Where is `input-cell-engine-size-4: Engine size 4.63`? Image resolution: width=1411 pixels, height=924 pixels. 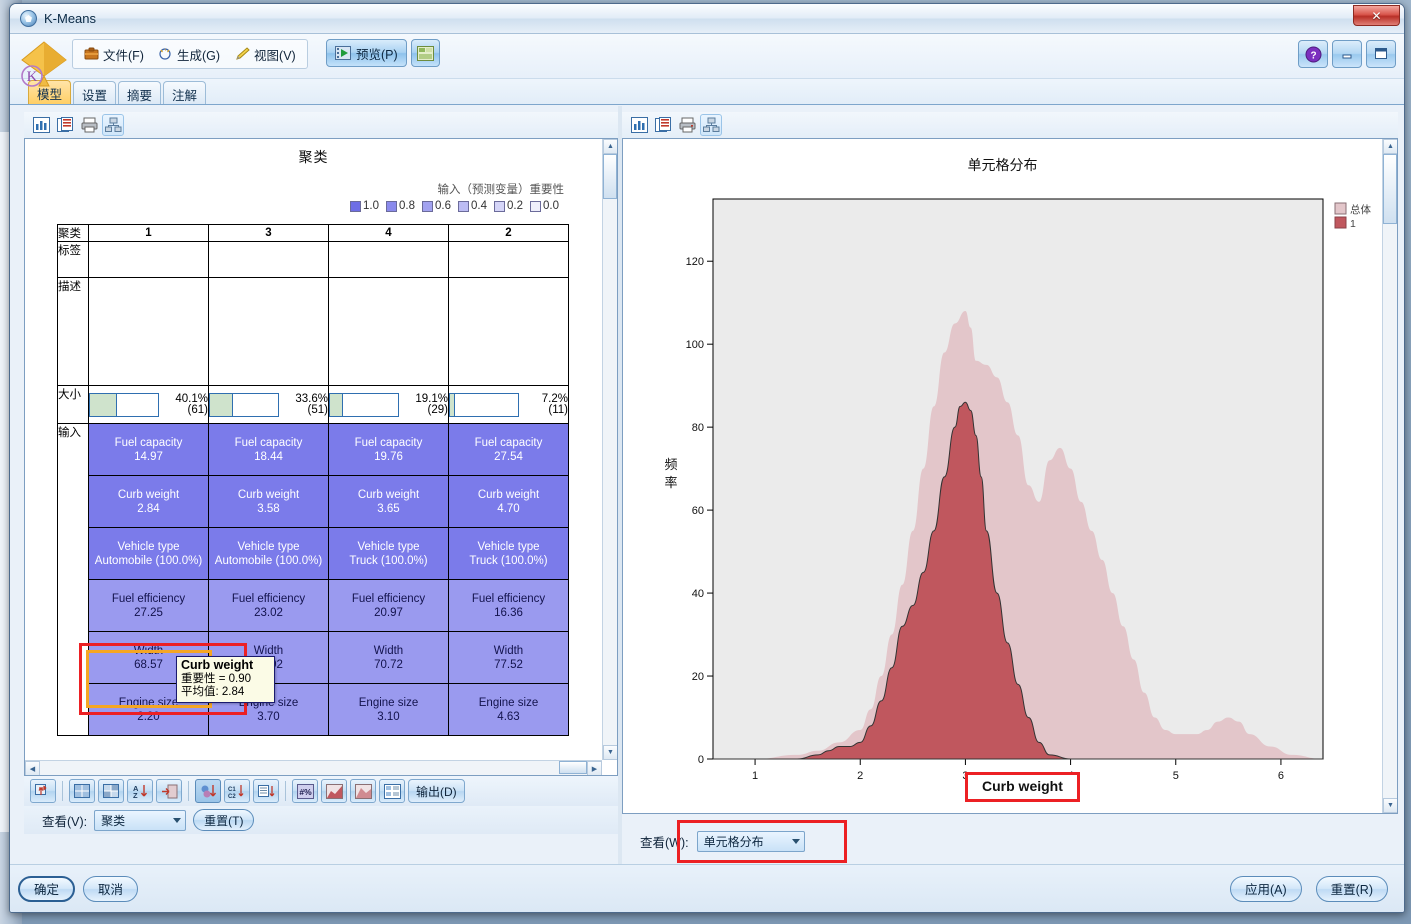
input-cell-engine-size-4: Engine size 4.63 is located at coordinates (508, 709).